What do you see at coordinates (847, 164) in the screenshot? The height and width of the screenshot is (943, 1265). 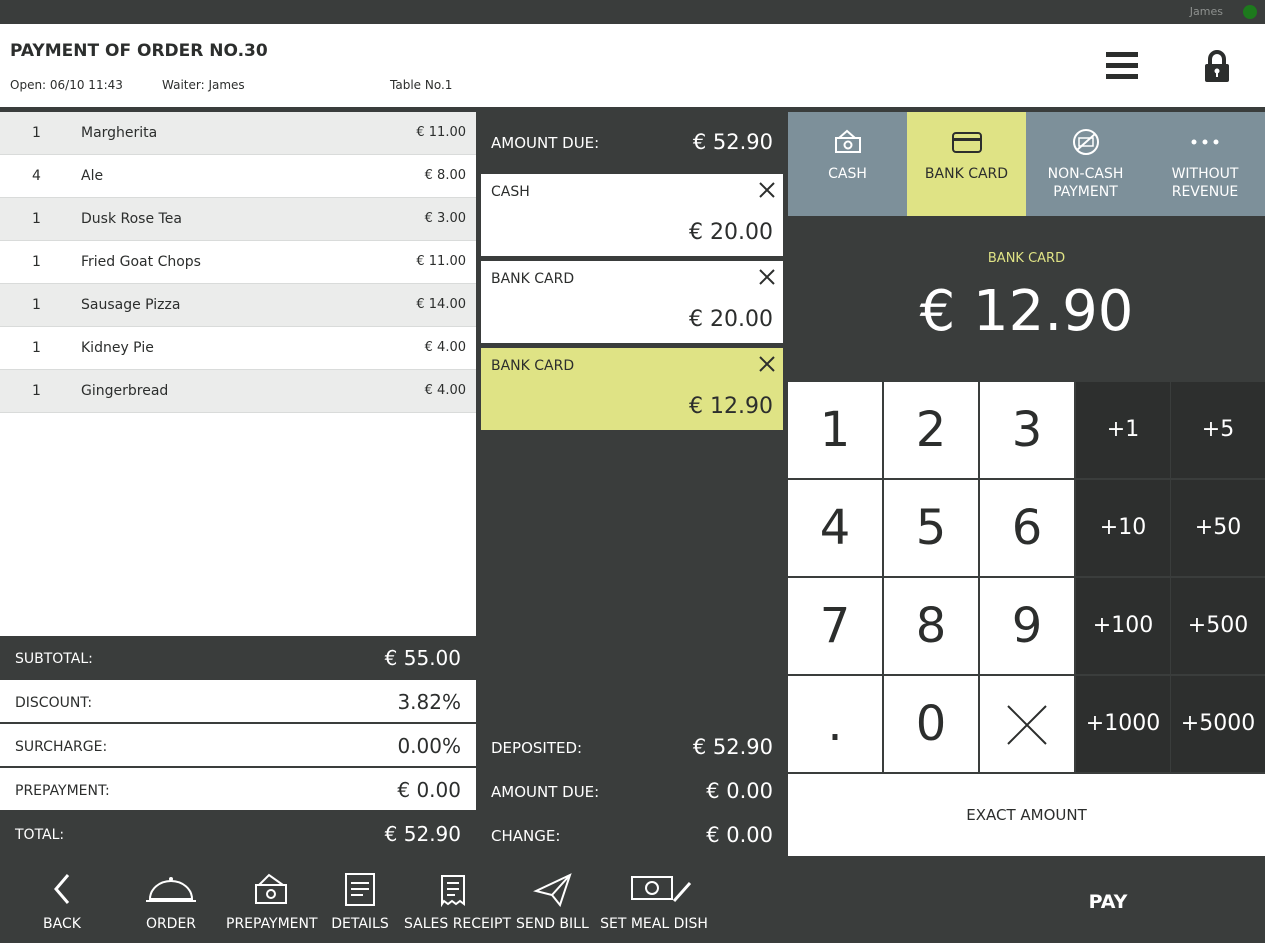 I see `method-cash: CASH` at bounding box center [847, 164].